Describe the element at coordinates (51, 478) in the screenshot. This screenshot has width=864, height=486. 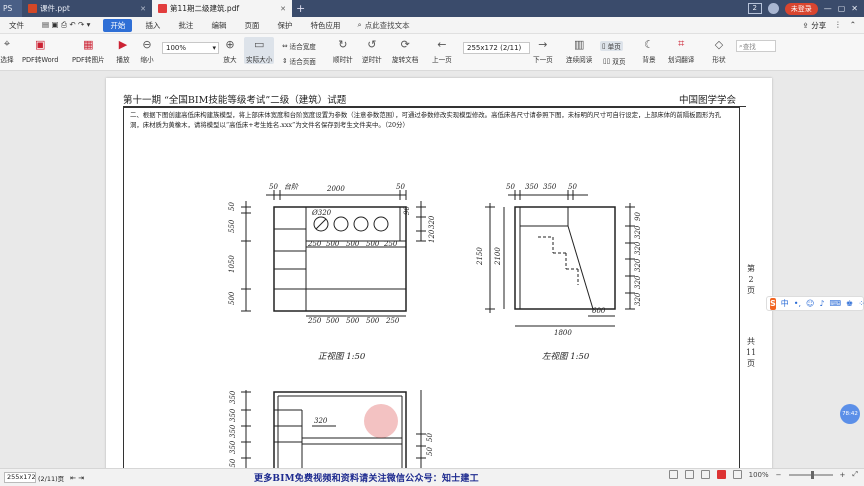
I see `status-page-count: (2/11)页` at that location.